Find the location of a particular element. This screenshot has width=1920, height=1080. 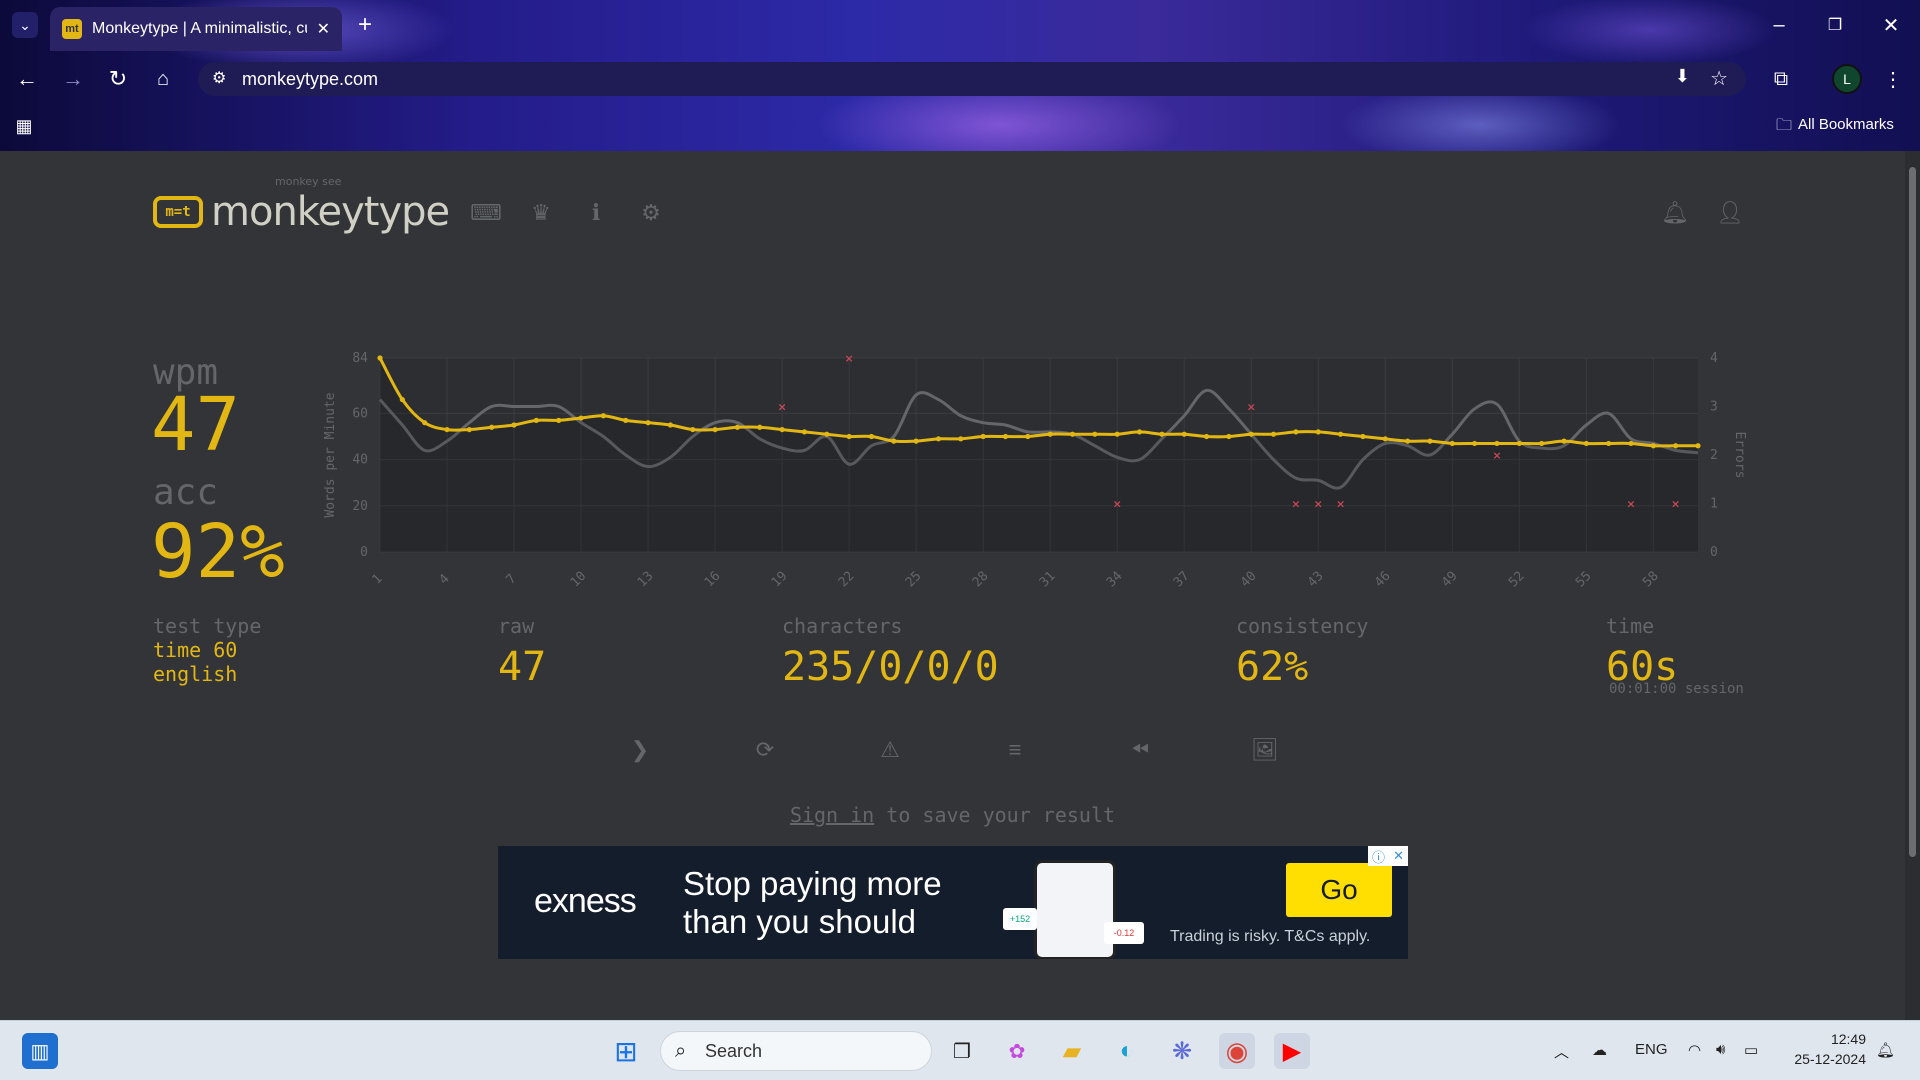

window-close-icon: ✕ is located at coordinates (1891, 25).